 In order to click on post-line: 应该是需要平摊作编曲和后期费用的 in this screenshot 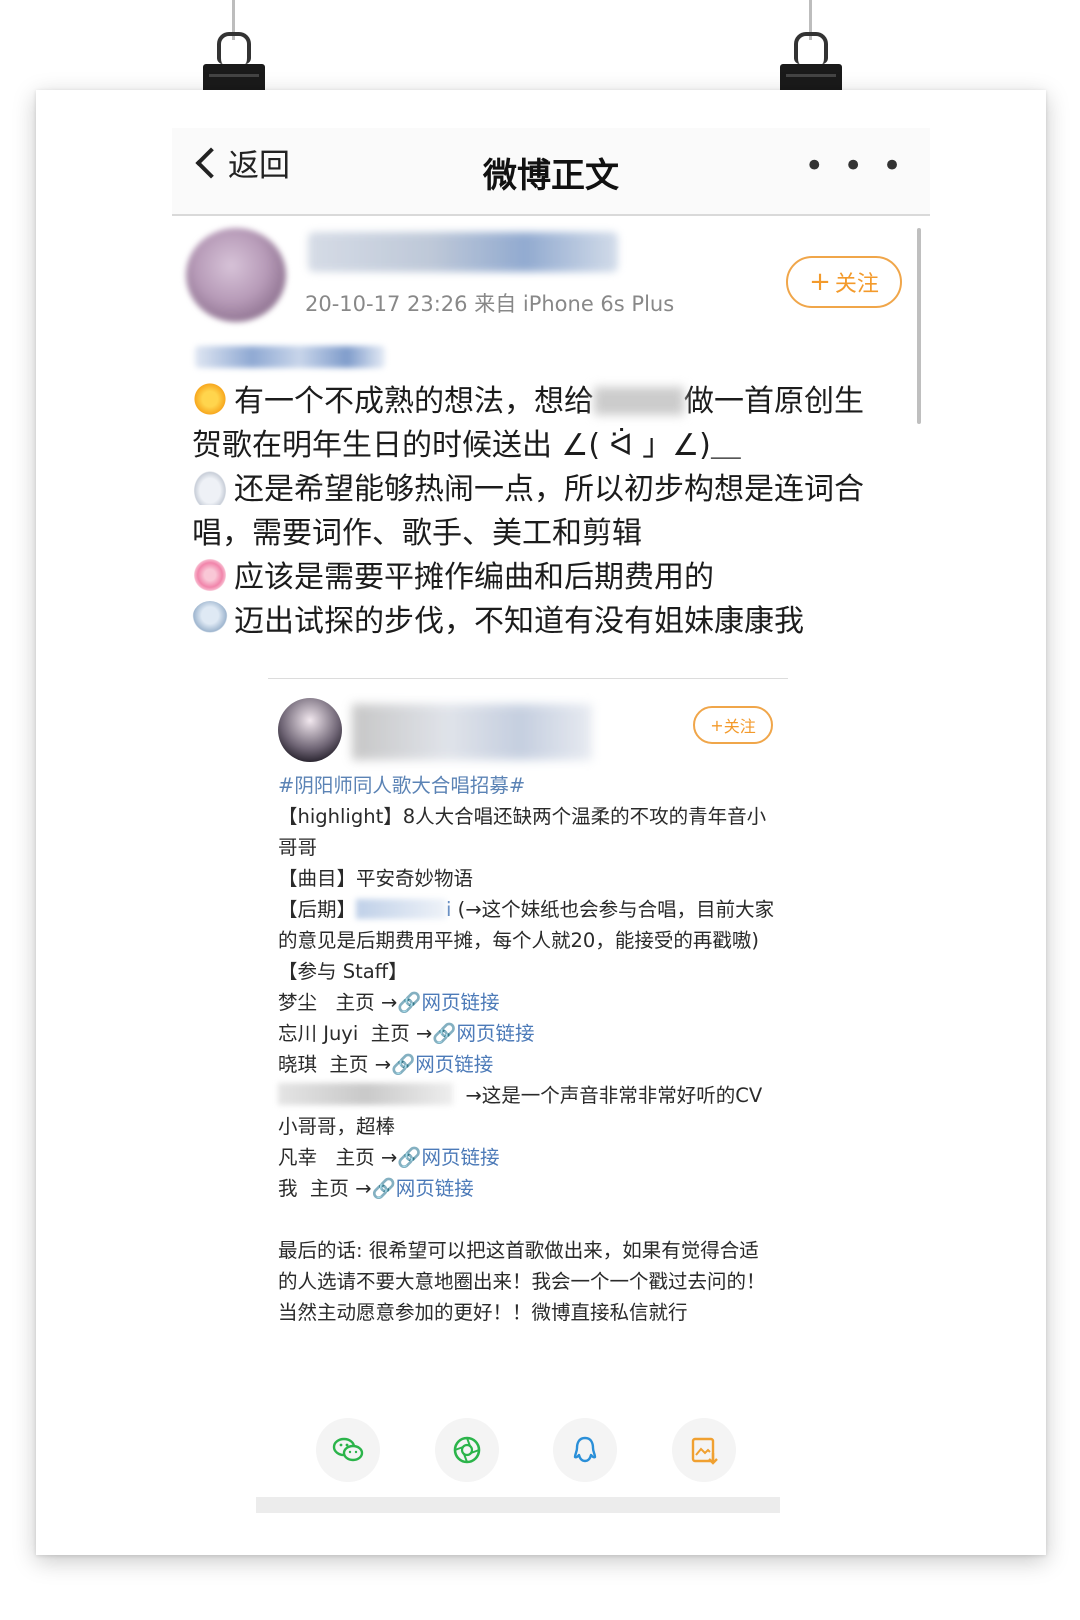, I will do `click(537, 578)`.